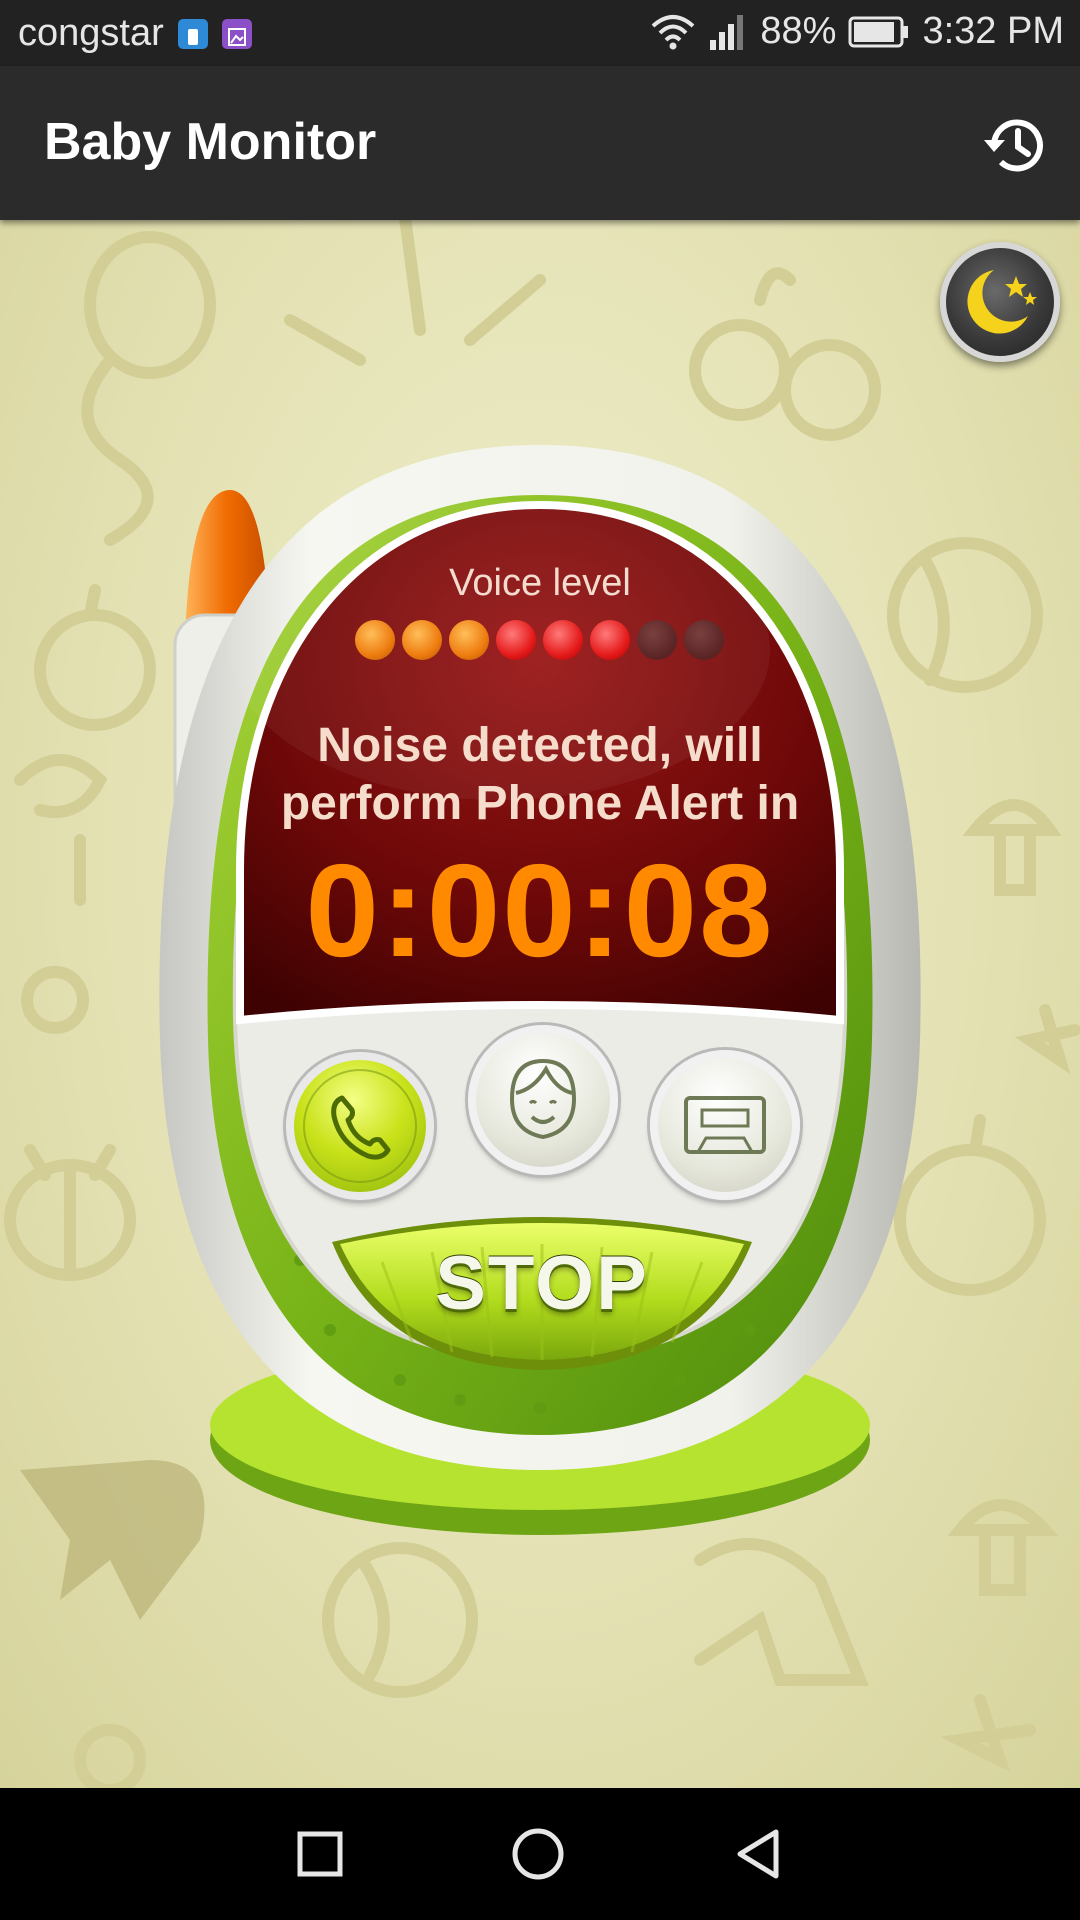 This screenshot has width=1080, height=1920. I want to click on face-icon, so click(543, 1099).